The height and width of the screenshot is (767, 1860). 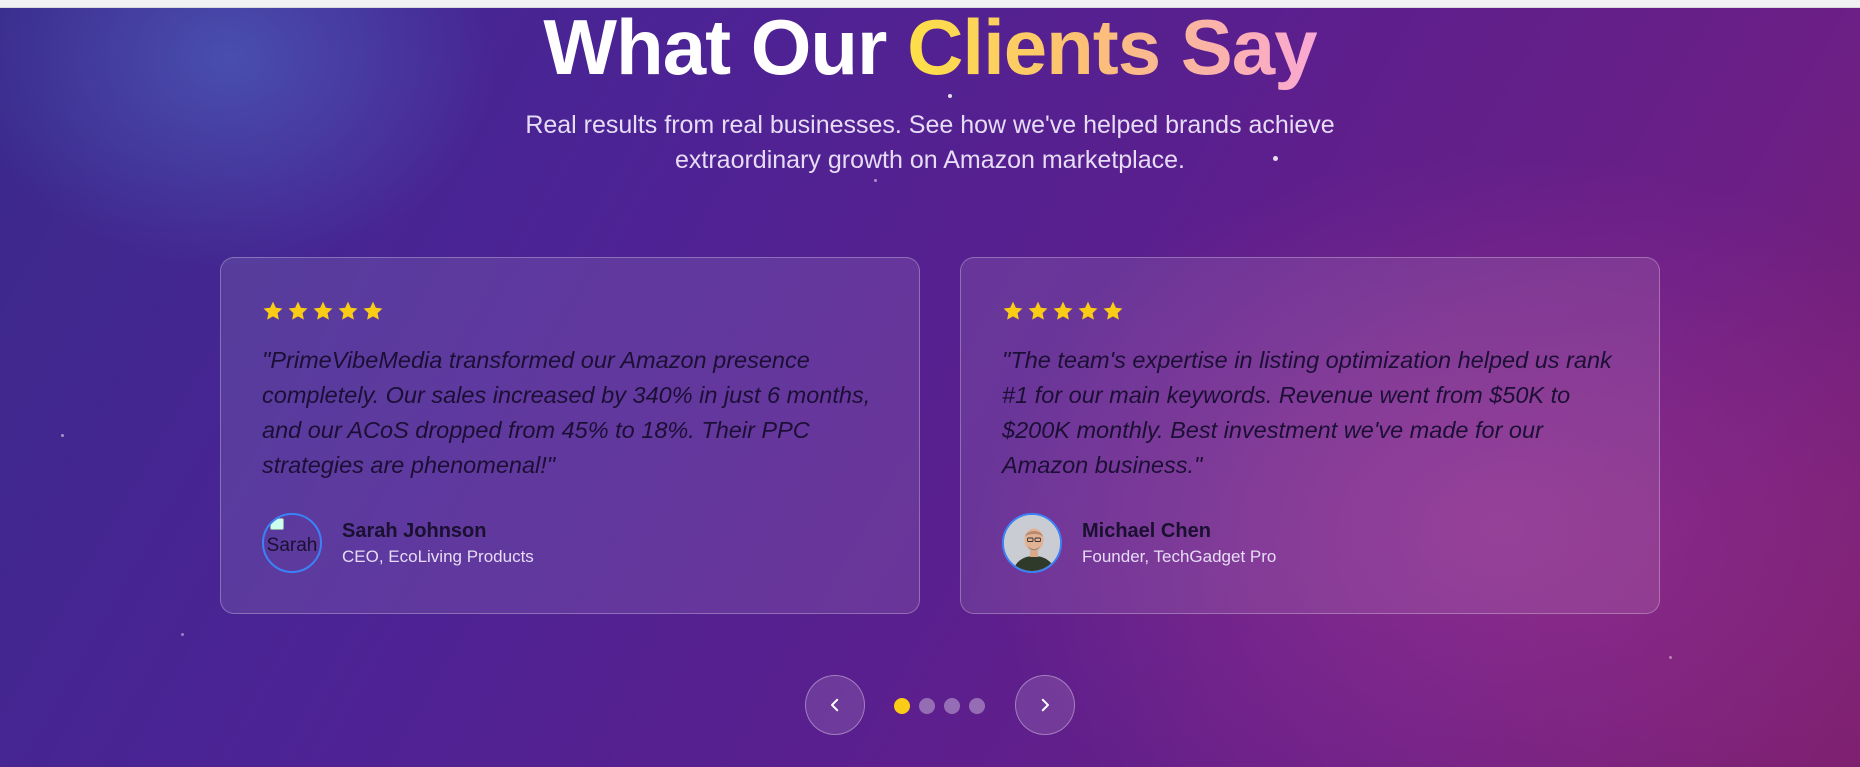 What do you see at coordinates (1146, 530) in the screenshot?
I see `author-name: Michael Chen` at bounding box center [1146, 530].